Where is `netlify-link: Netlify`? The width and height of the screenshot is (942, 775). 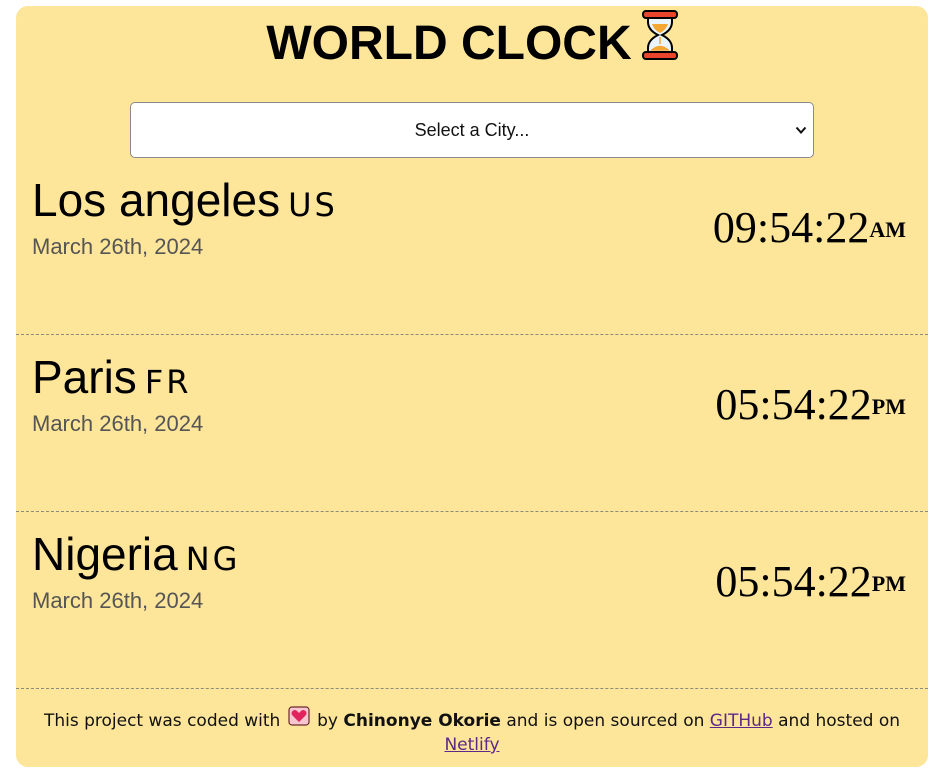
netlify-link: Netlify is located at coordinates (471, 745).